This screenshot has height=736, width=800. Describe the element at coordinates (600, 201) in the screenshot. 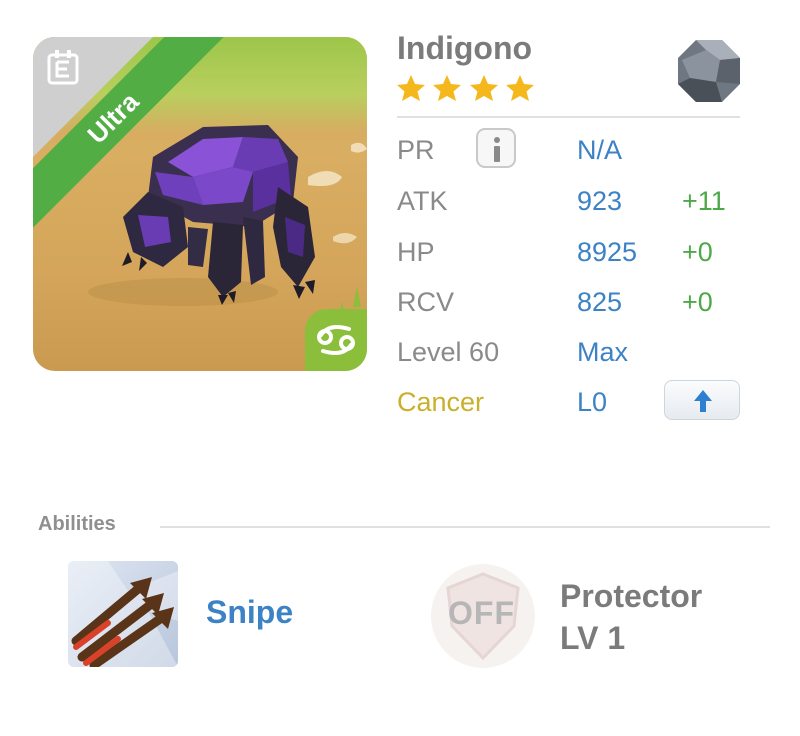

I see `atk-value: 923` at that location.